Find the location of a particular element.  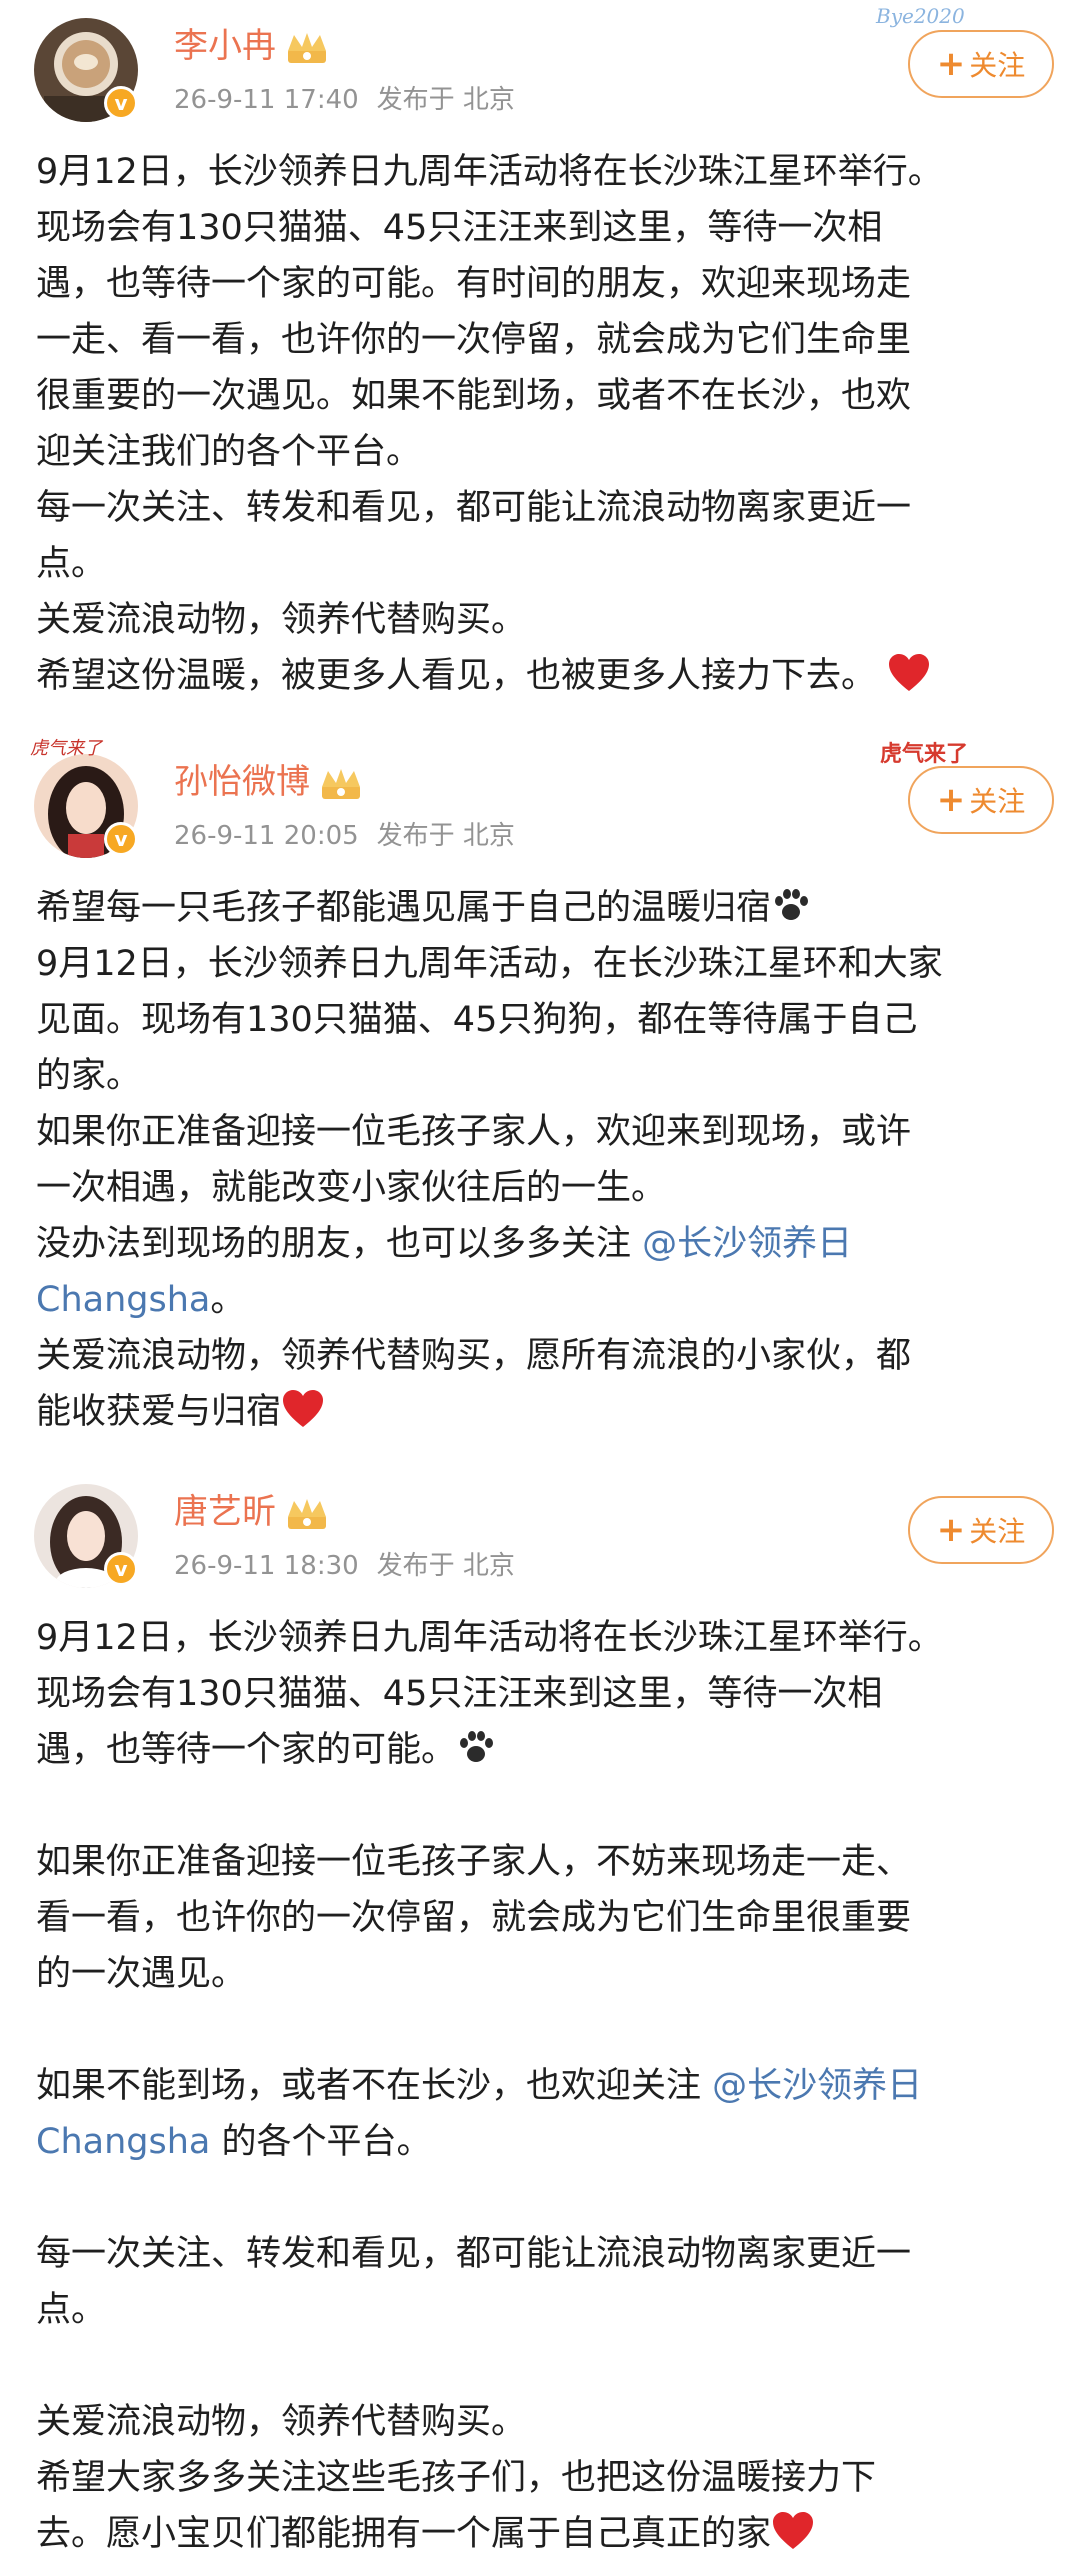

text-line: 9月12日，长沙领养日九周年活动，在长沙珠江星环和大家 is located at coordinates (489, 964).